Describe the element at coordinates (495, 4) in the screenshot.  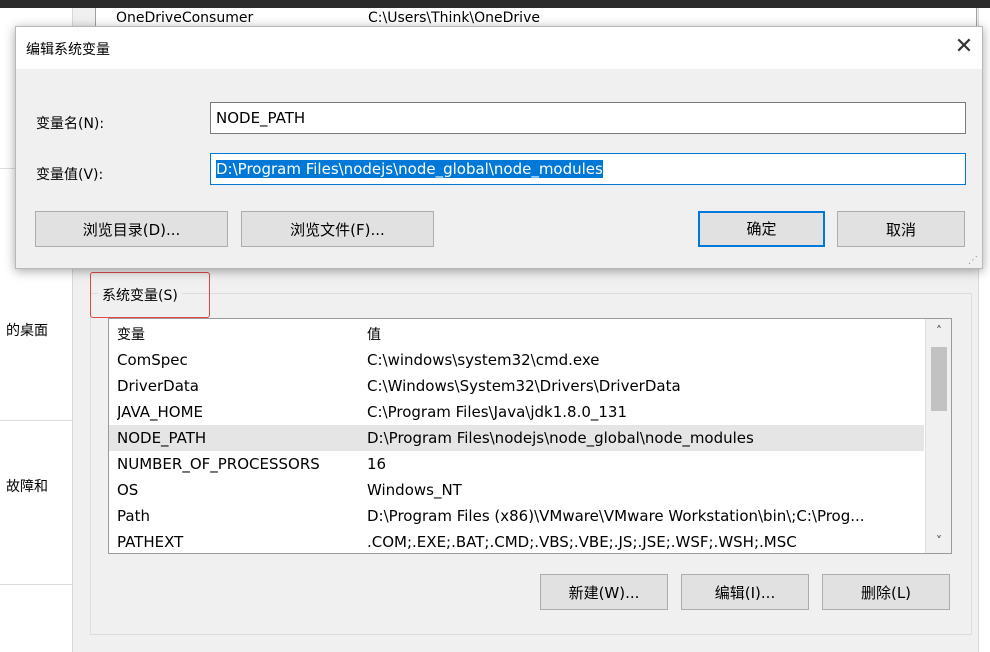
I see `top-strip` at that location.